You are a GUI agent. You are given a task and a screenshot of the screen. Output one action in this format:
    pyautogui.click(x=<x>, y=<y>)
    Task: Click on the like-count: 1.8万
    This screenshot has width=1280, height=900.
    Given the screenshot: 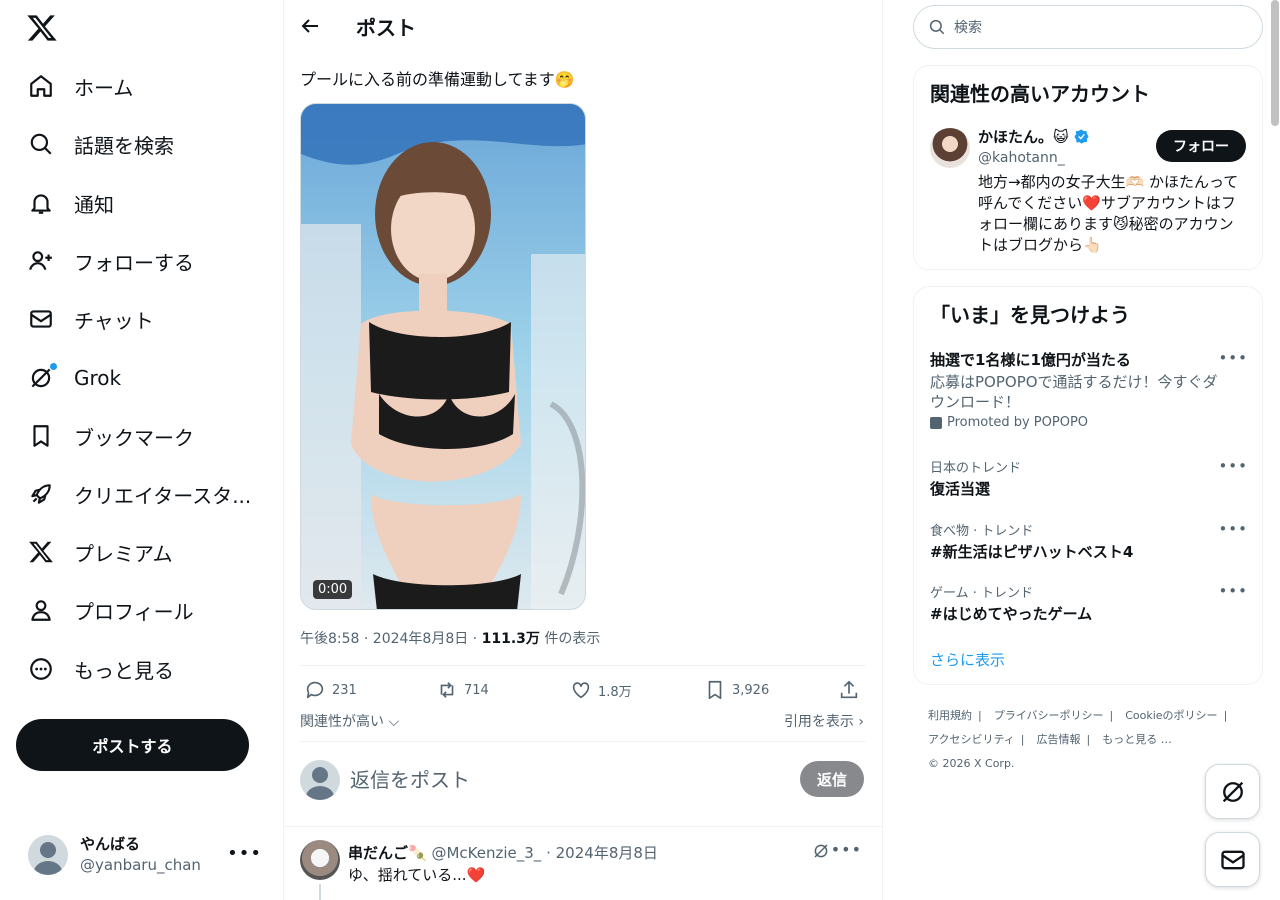 What is the action you would take?
    pyautogui.click(x=615, y=692)
    